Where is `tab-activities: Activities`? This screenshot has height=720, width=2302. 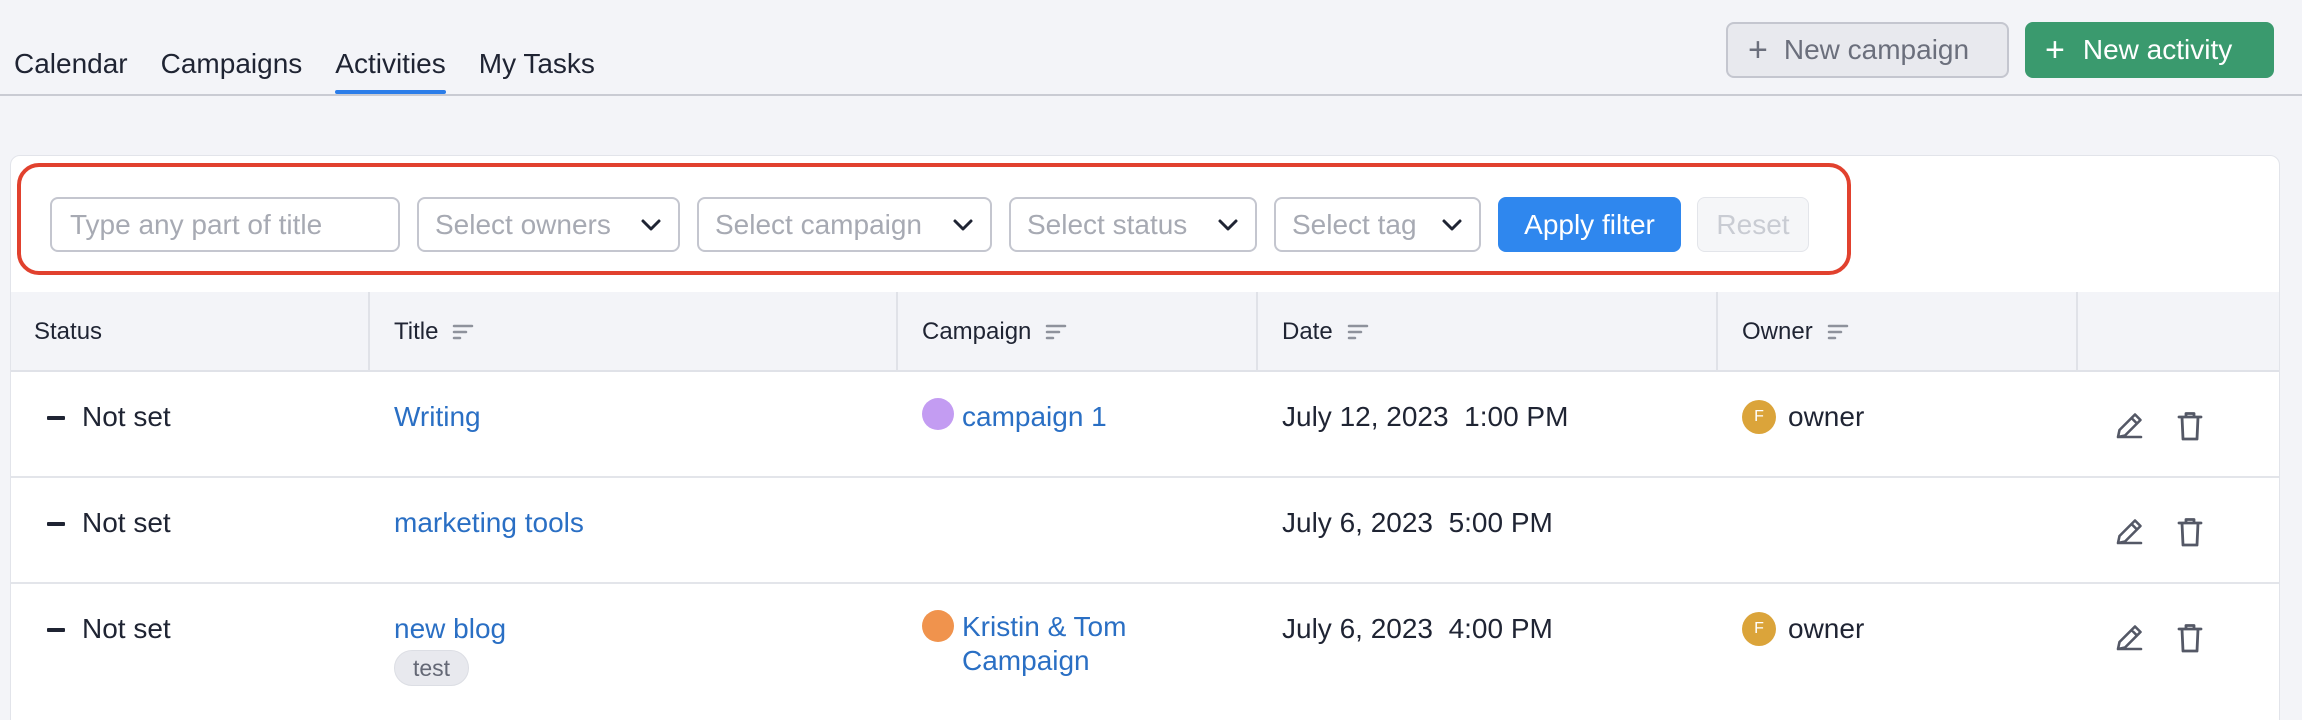 tab-activities: Activities is located at coordinates (391, 71).